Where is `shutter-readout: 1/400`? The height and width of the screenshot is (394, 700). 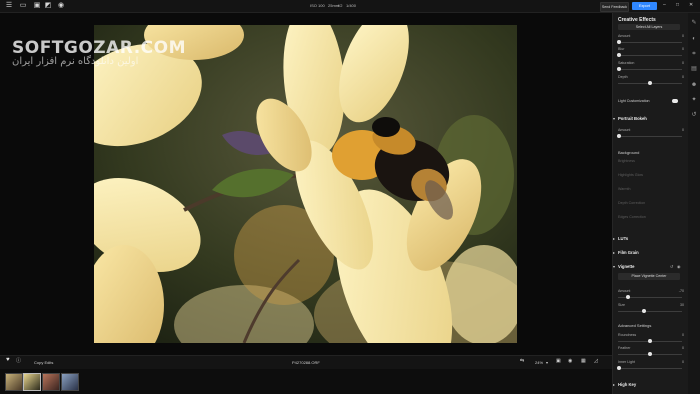
shutter-readout: 1/400 is located at coordinates (351, 5).